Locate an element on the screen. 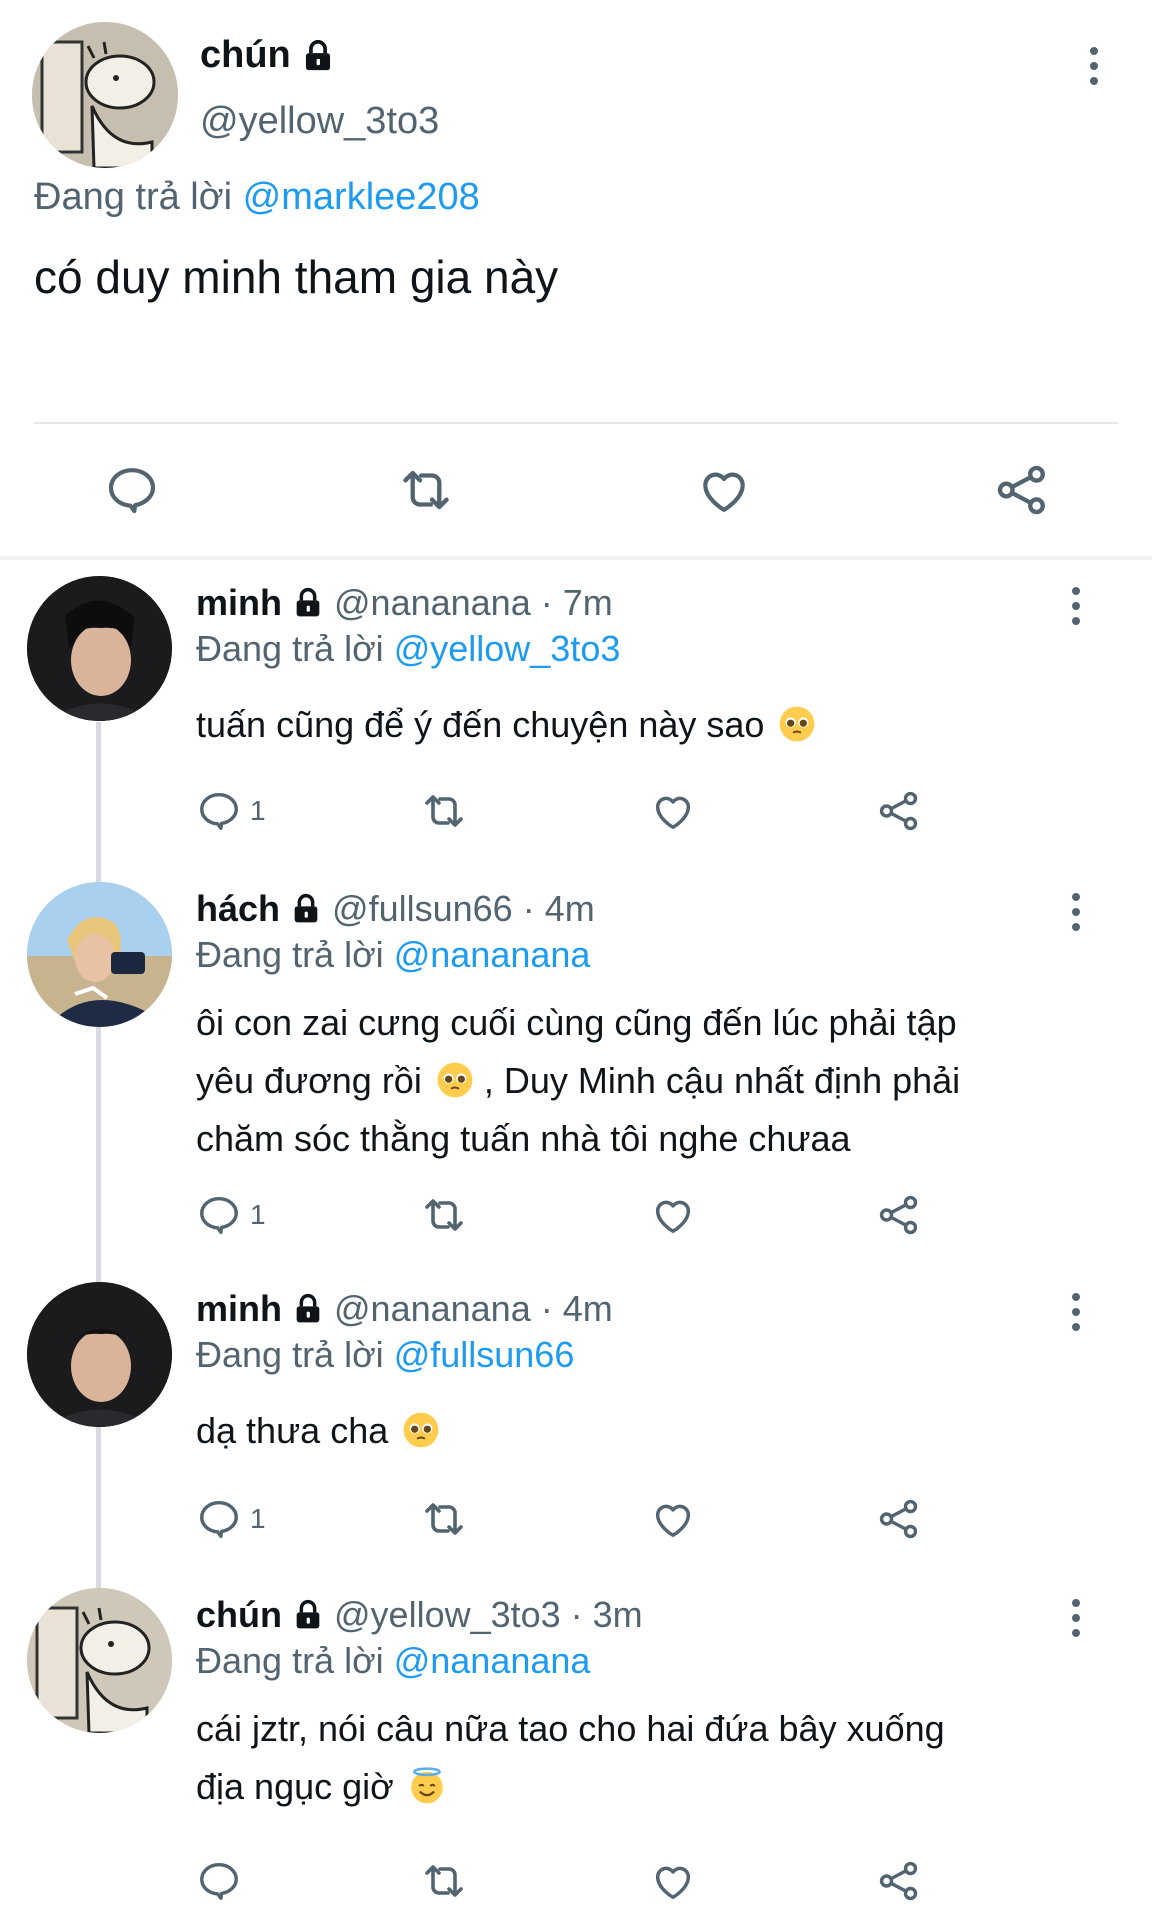 The height and width of the screenshot is (1920, 1152). reply-text-content: tuấn cũng để ý đến chuyện này sao is located at coordinates (480, 724).